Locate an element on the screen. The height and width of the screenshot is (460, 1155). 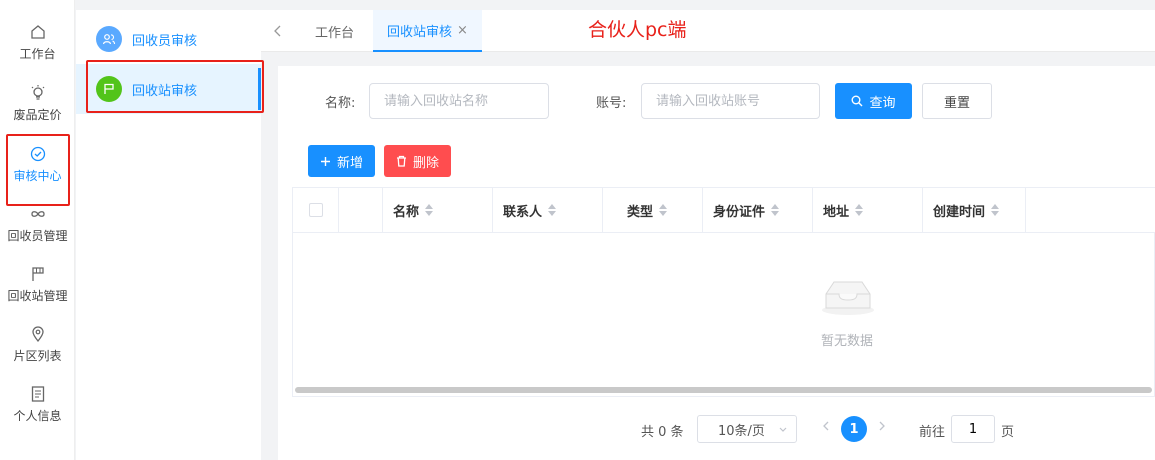
tab-workbench: 工作台 is located at coordinates (334, 31).